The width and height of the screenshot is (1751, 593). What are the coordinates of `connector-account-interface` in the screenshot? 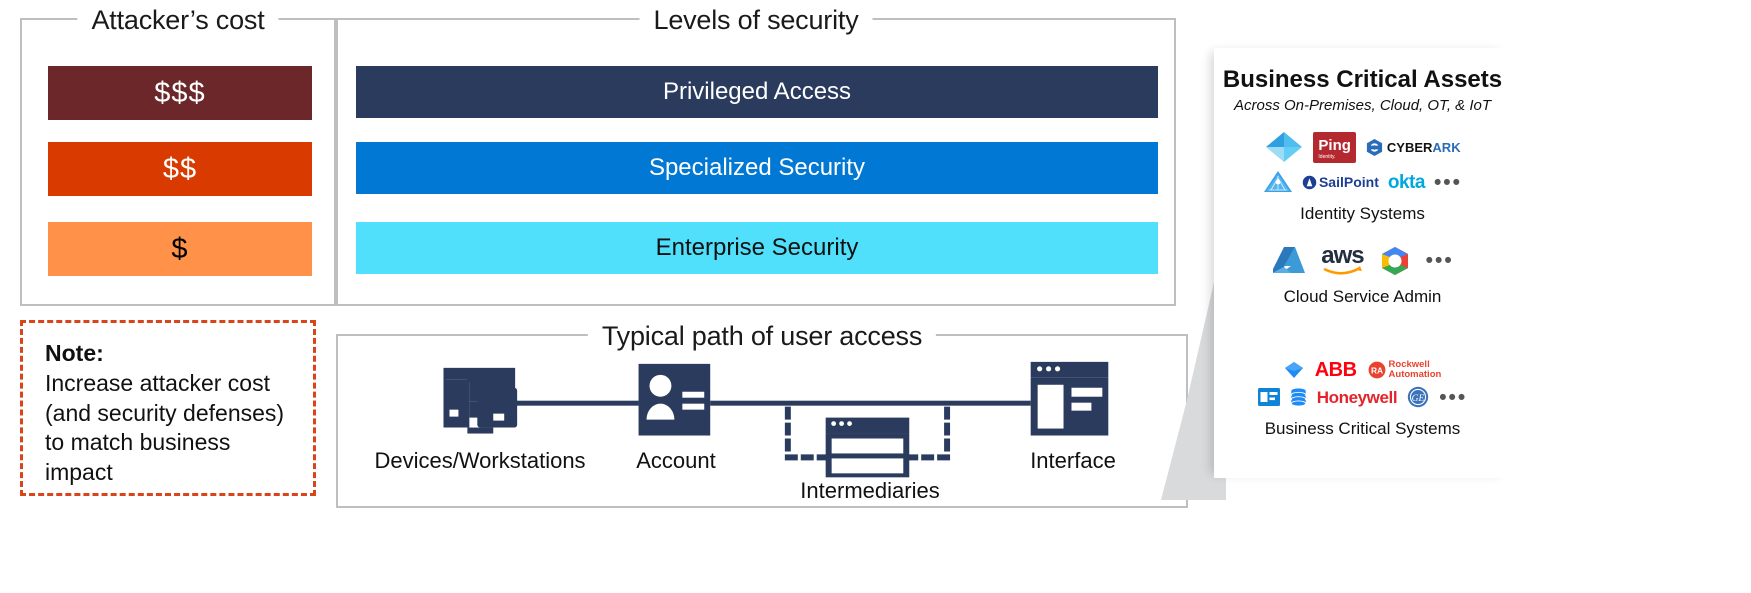 It's located at (870, 403).